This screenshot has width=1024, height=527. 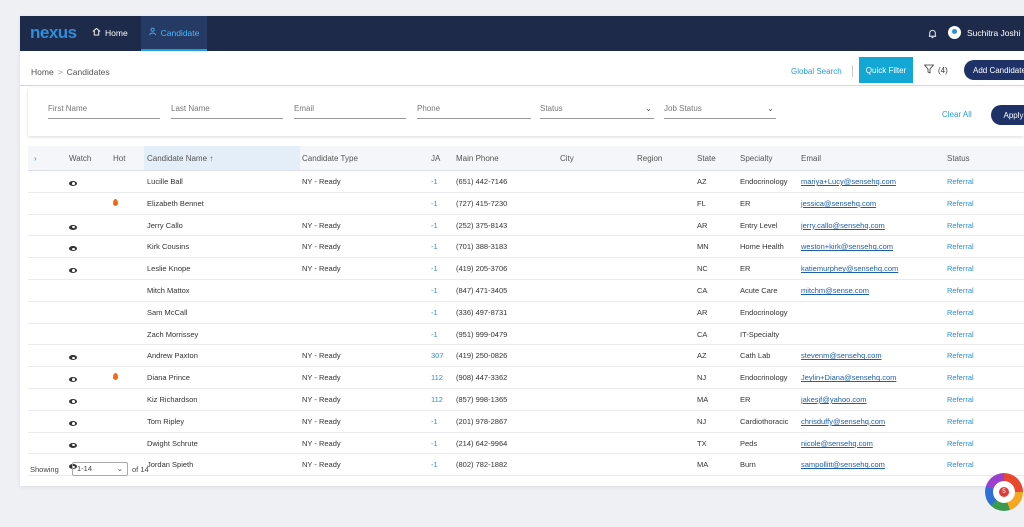 What do you see at coordinates (849, 268) in the screenshot?
I see `cell-email: katiemurphey@sensehq.com` at bounding box center [849, 268].